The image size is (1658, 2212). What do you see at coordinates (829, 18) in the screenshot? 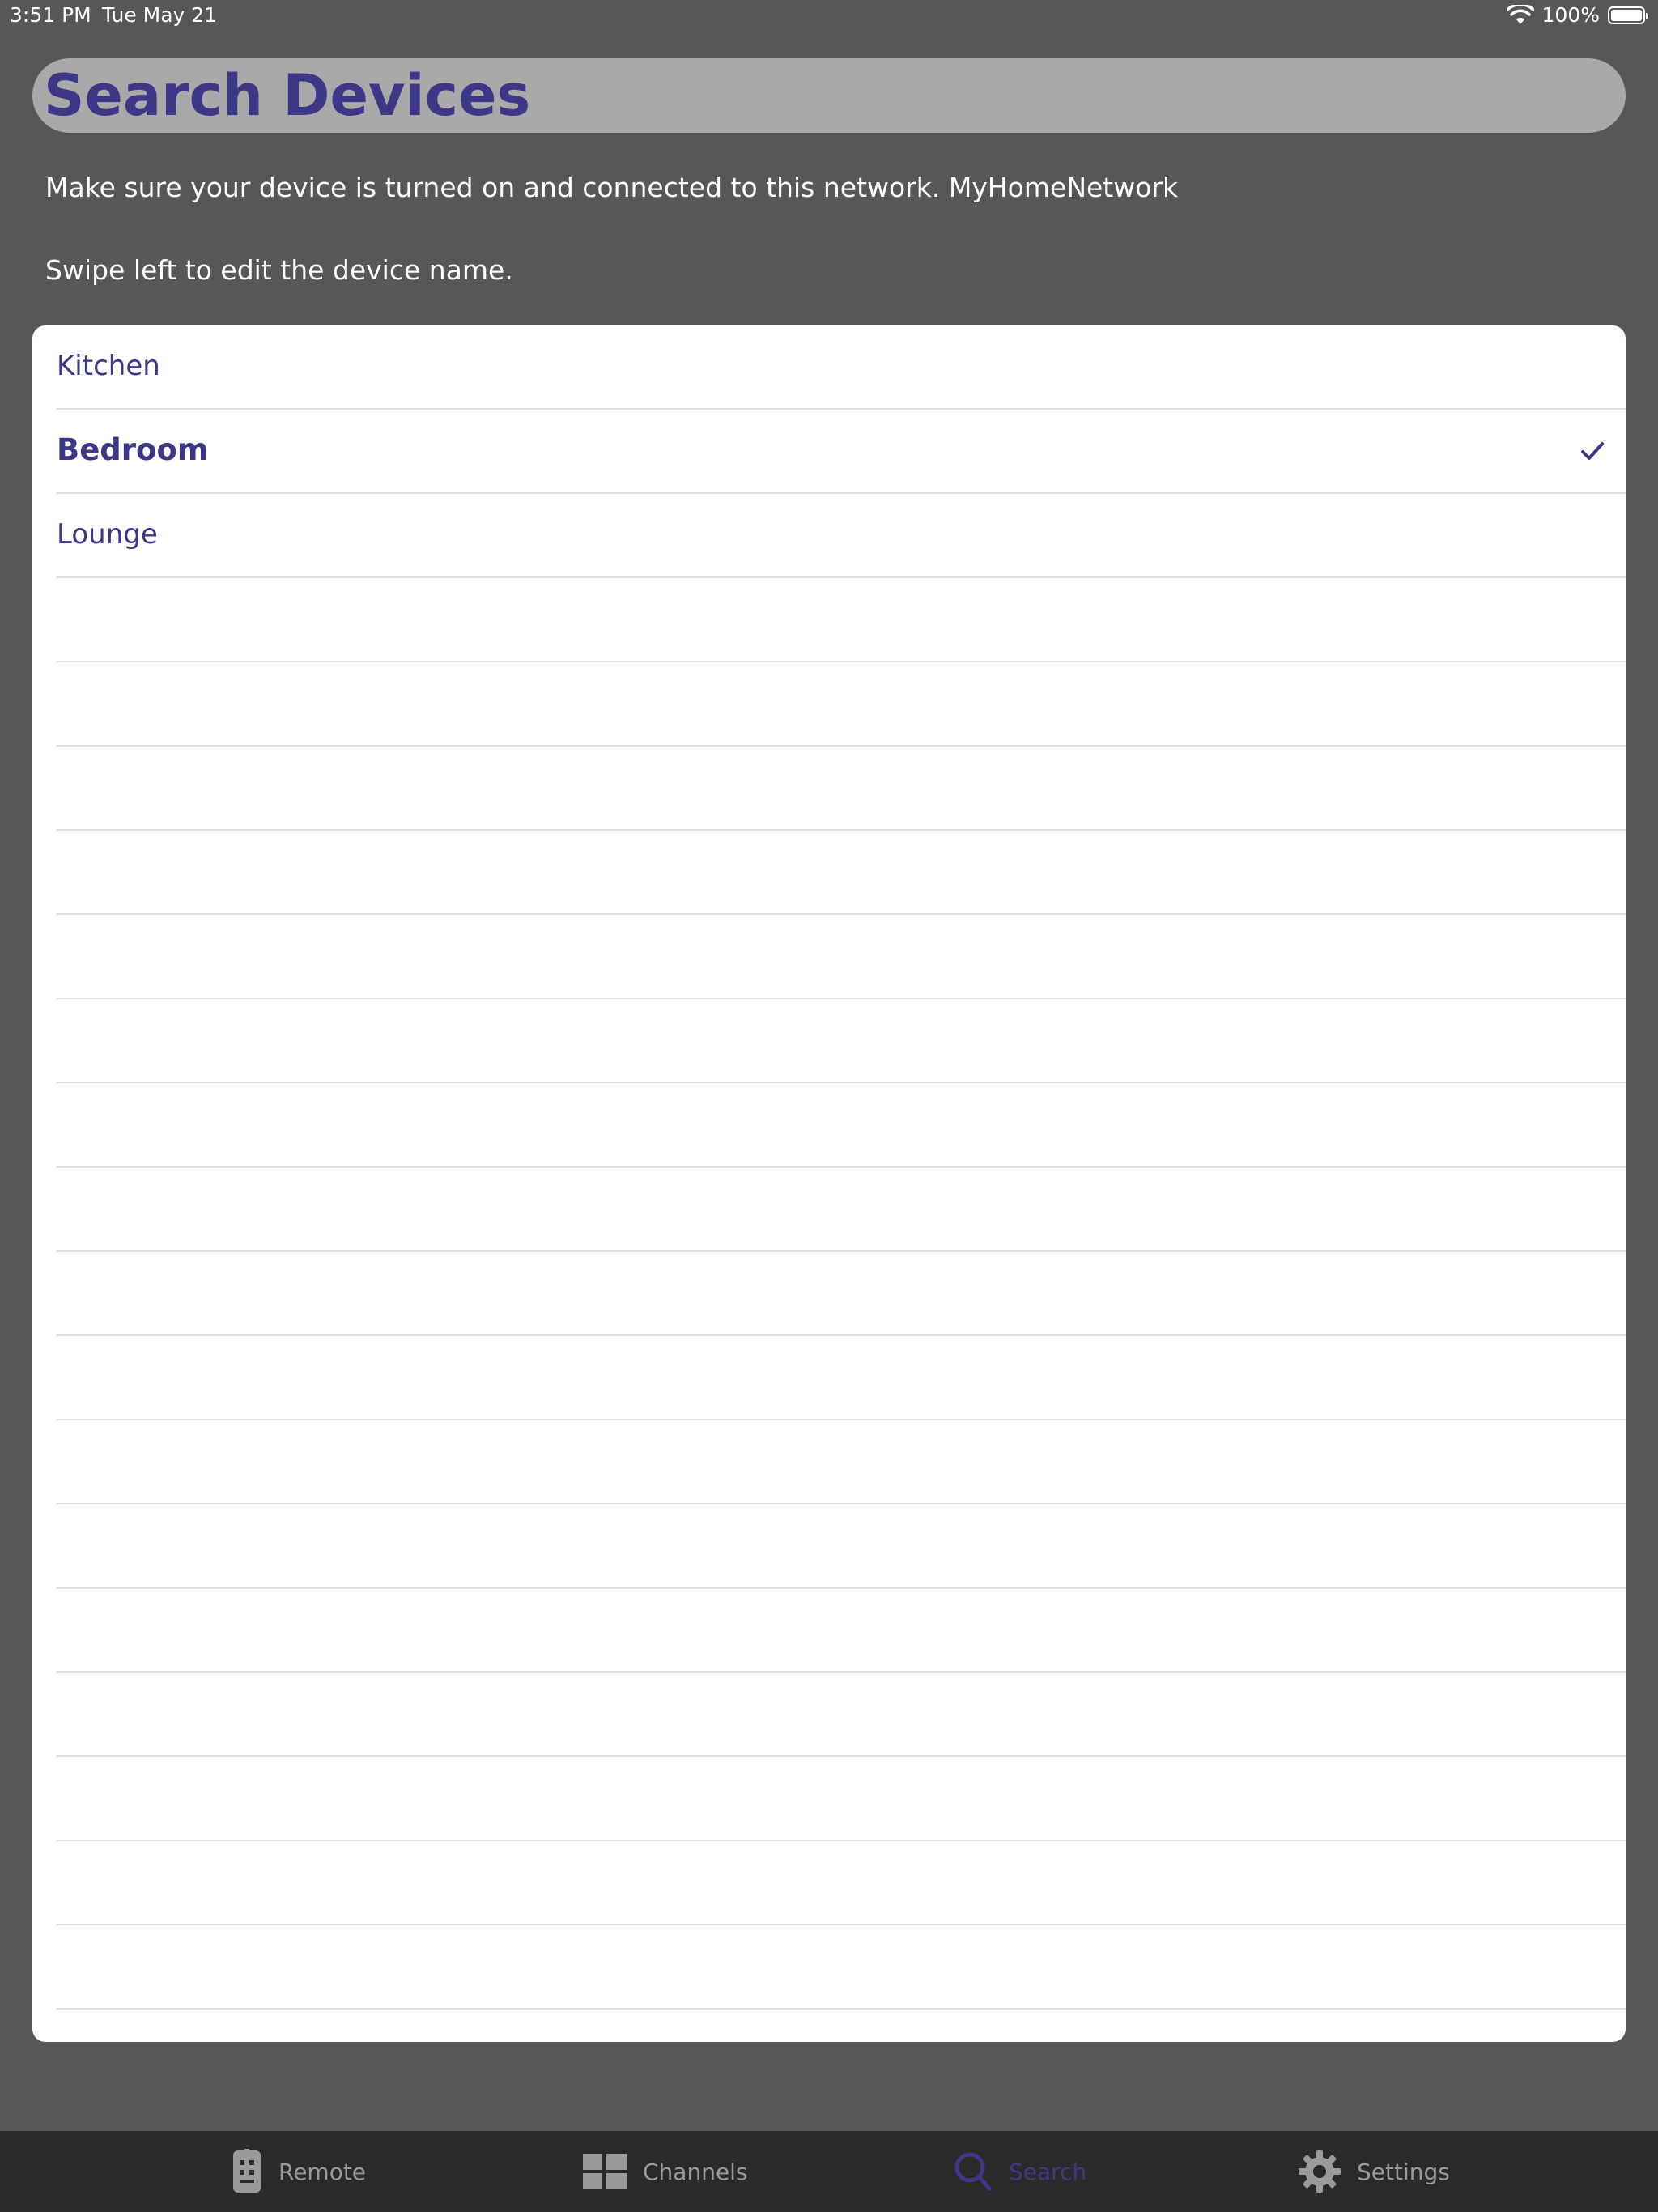
I see `status-bar: 3:51 PM Tue May 21 100%` at bounding box center [829, 18].